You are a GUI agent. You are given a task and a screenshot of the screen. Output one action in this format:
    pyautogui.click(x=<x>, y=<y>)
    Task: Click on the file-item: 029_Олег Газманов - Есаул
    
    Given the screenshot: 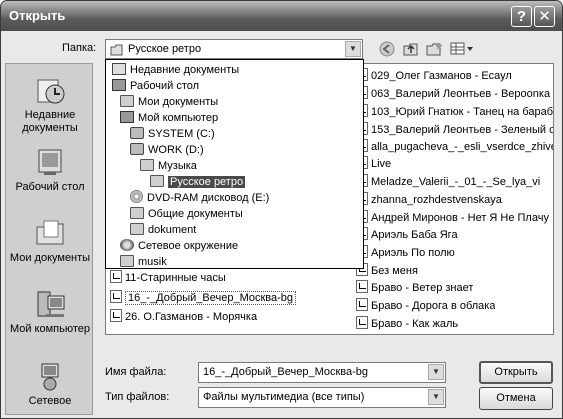 What is the action you would take?
    pyautogui.click(x=434, y=76)
    